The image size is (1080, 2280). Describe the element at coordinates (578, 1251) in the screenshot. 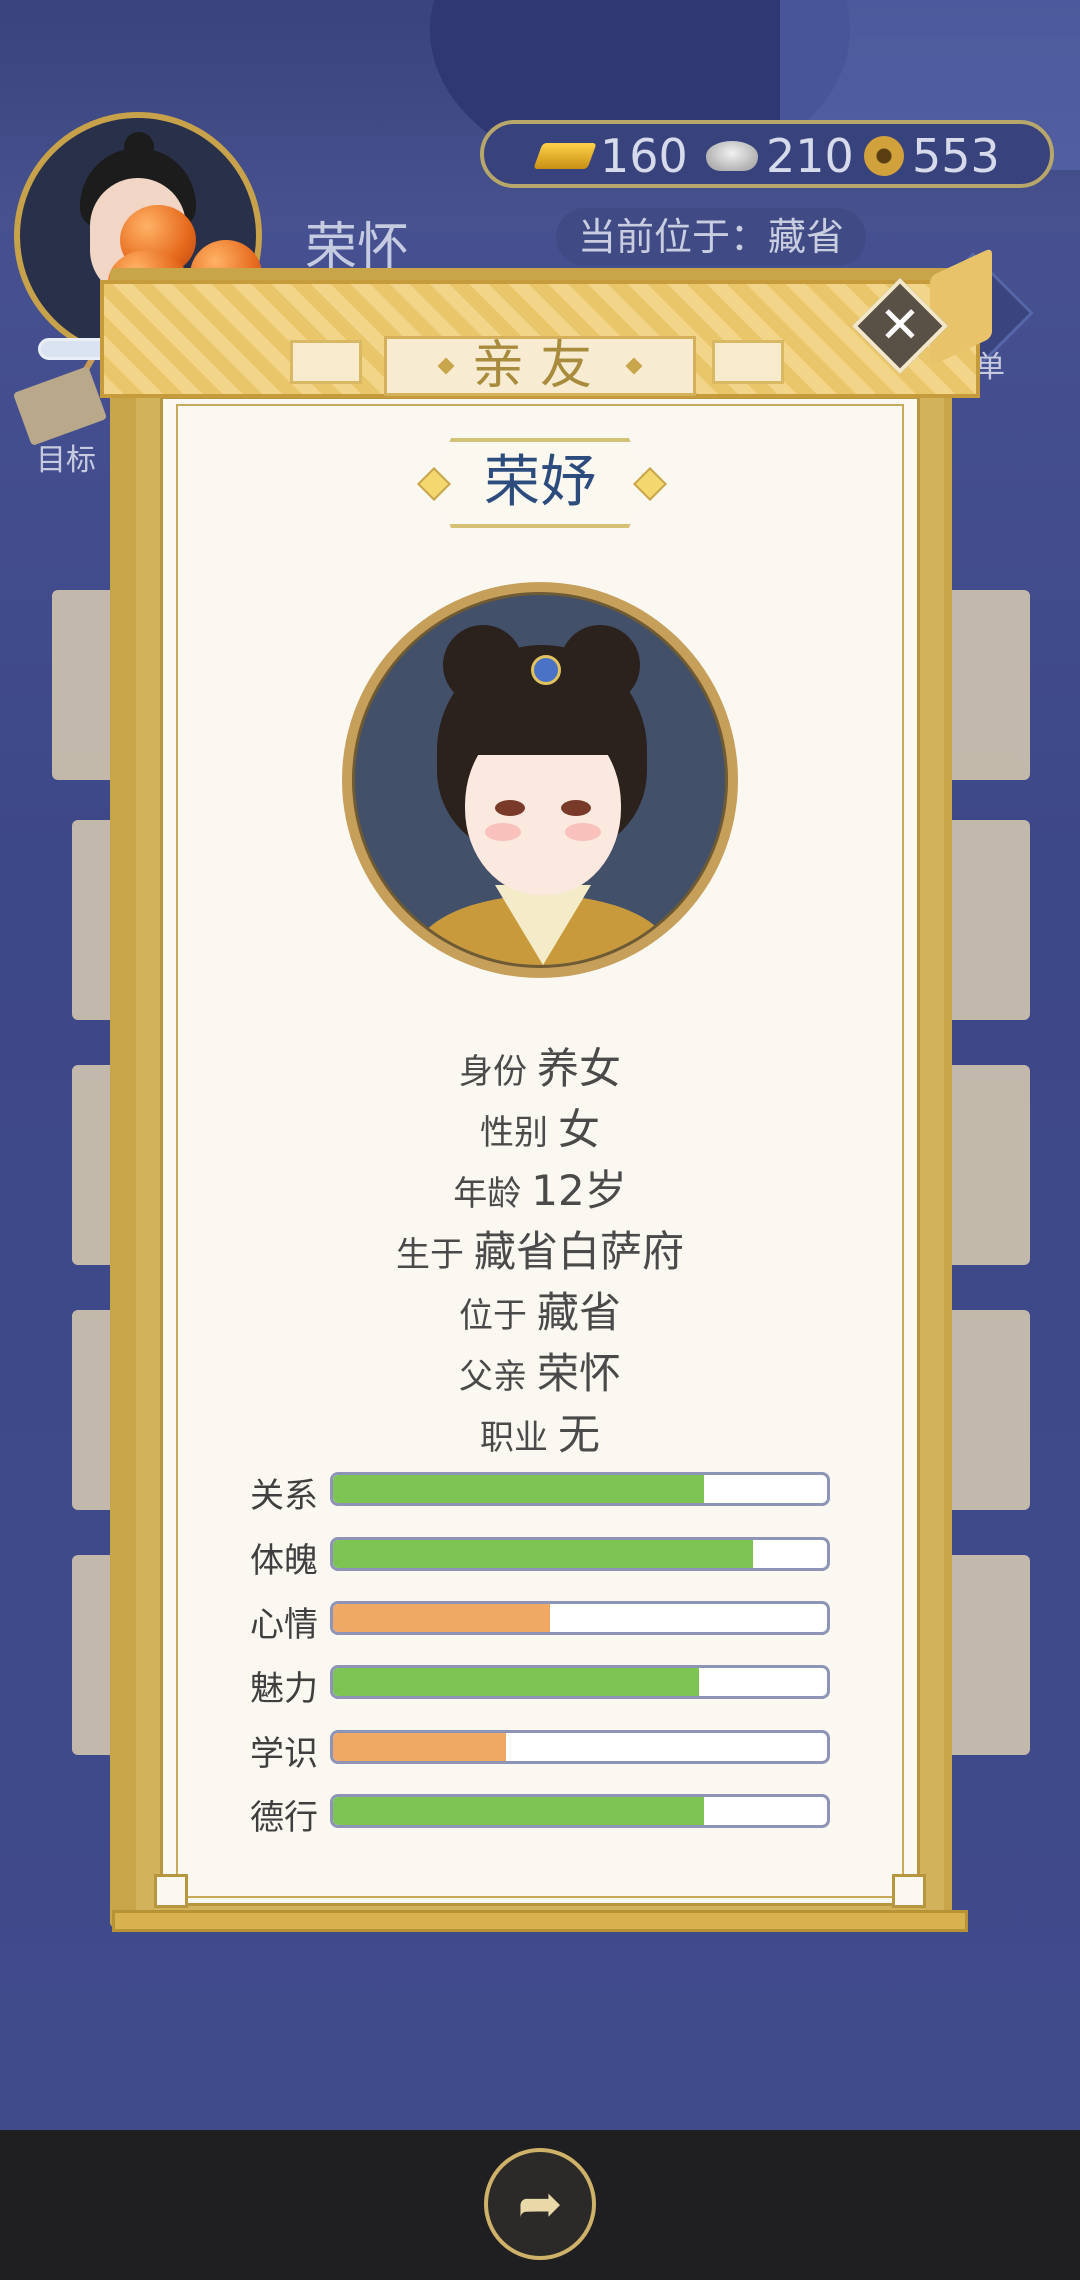

I see `info-value: 藏省白萨府` at that location.